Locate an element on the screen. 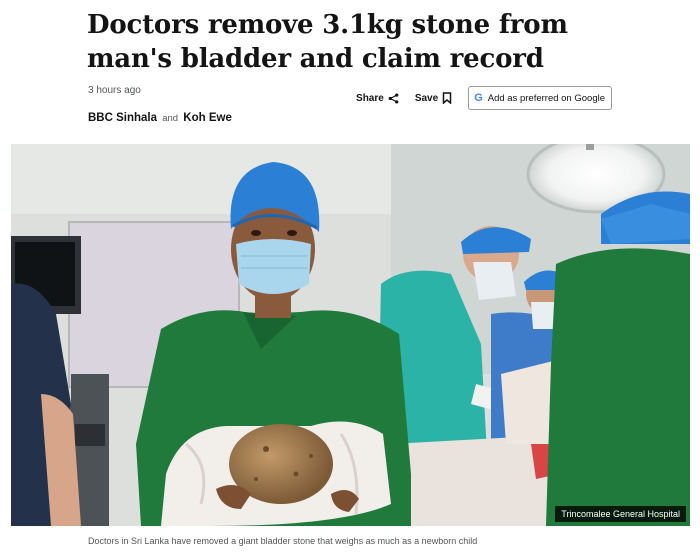 This screenshot has width=700, height=553. author-link: BBC Sinhala is located at coordinates (122, 118).